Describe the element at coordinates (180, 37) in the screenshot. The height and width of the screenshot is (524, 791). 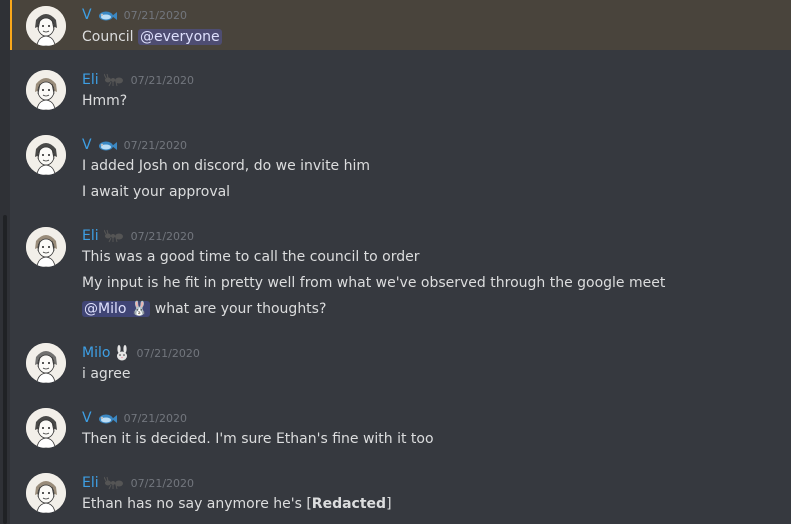
I see `user-mention: @everyone` at that location.